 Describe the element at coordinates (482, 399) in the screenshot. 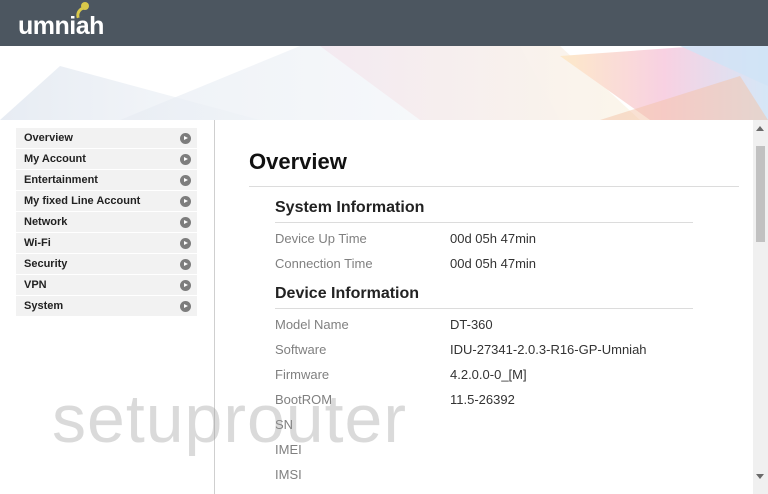

I see `bootrom-value: 11.5-26392` at that location.